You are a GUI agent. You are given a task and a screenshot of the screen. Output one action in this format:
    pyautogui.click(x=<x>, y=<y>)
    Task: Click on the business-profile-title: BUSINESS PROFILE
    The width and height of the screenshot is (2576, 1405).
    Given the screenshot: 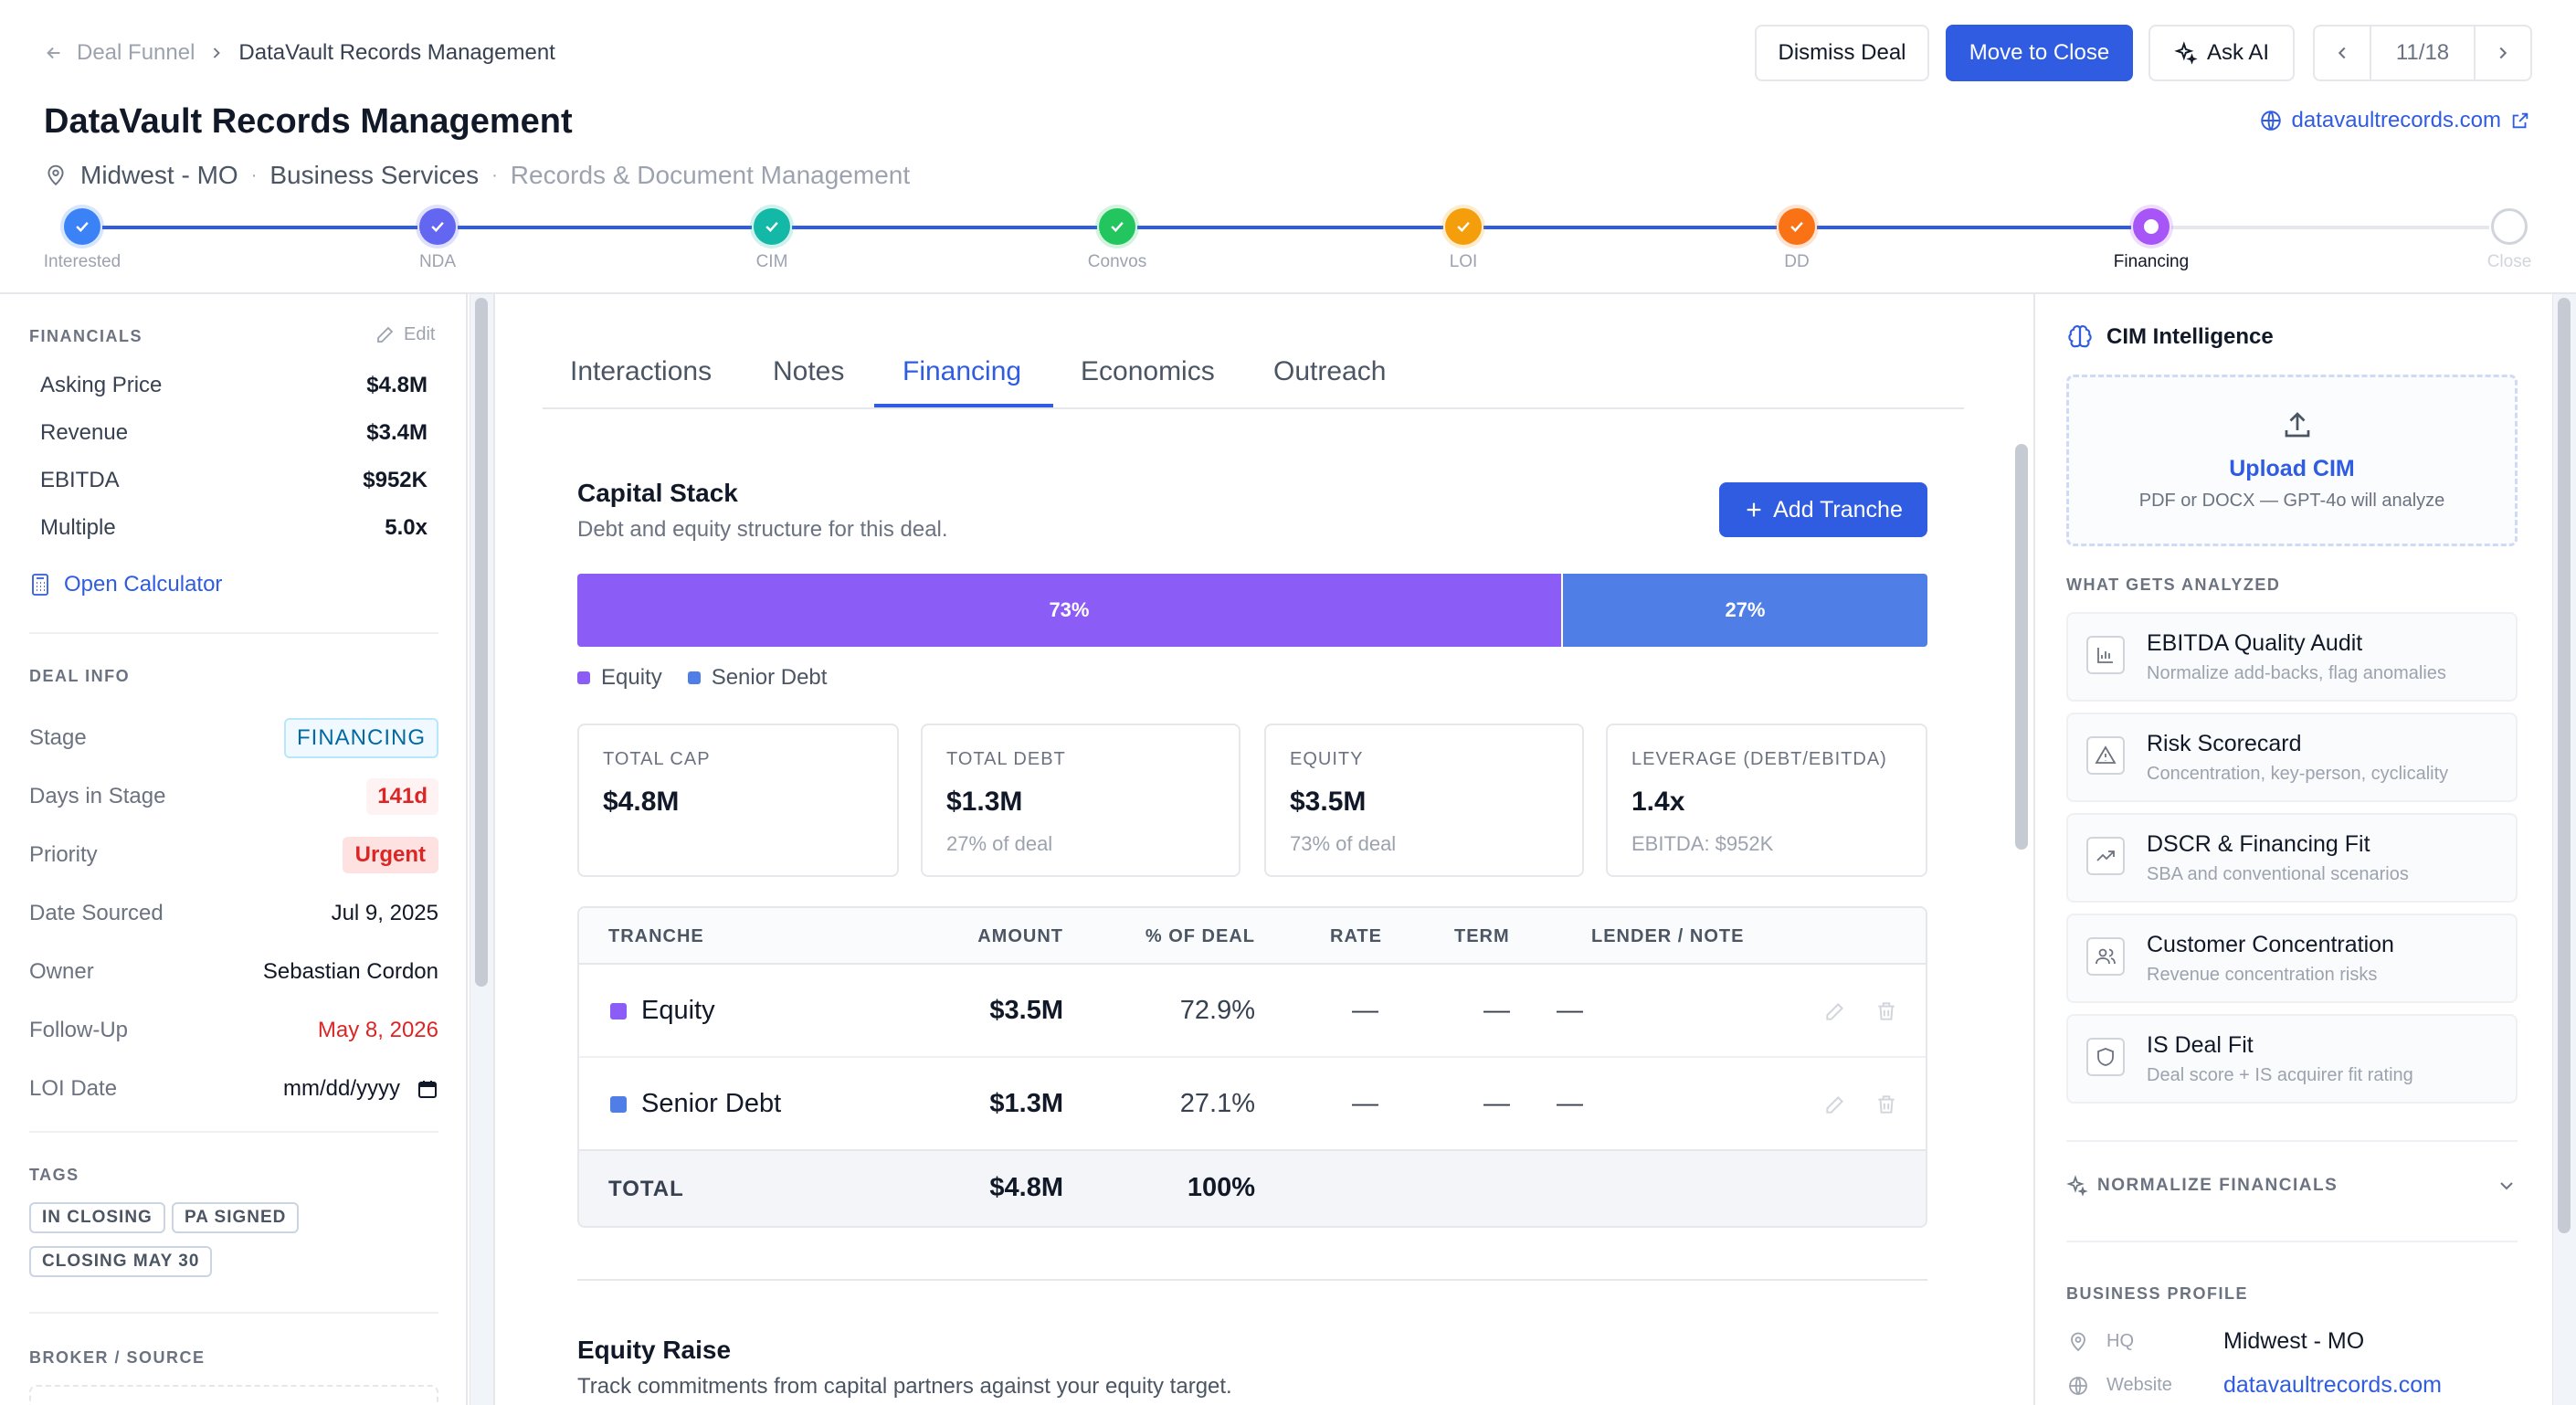 What is the action you would take?
    pyautogui.click(x=2157, y=1293)
    